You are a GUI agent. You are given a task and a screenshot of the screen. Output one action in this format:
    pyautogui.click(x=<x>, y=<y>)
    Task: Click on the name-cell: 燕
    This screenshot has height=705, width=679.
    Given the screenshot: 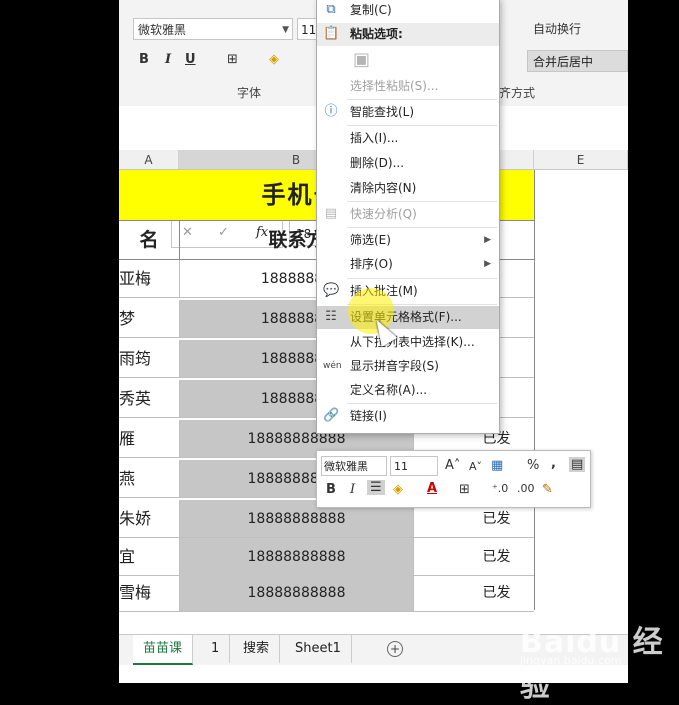 What is the action you would take?
    pyautogui.click(x=149, y=478)
    